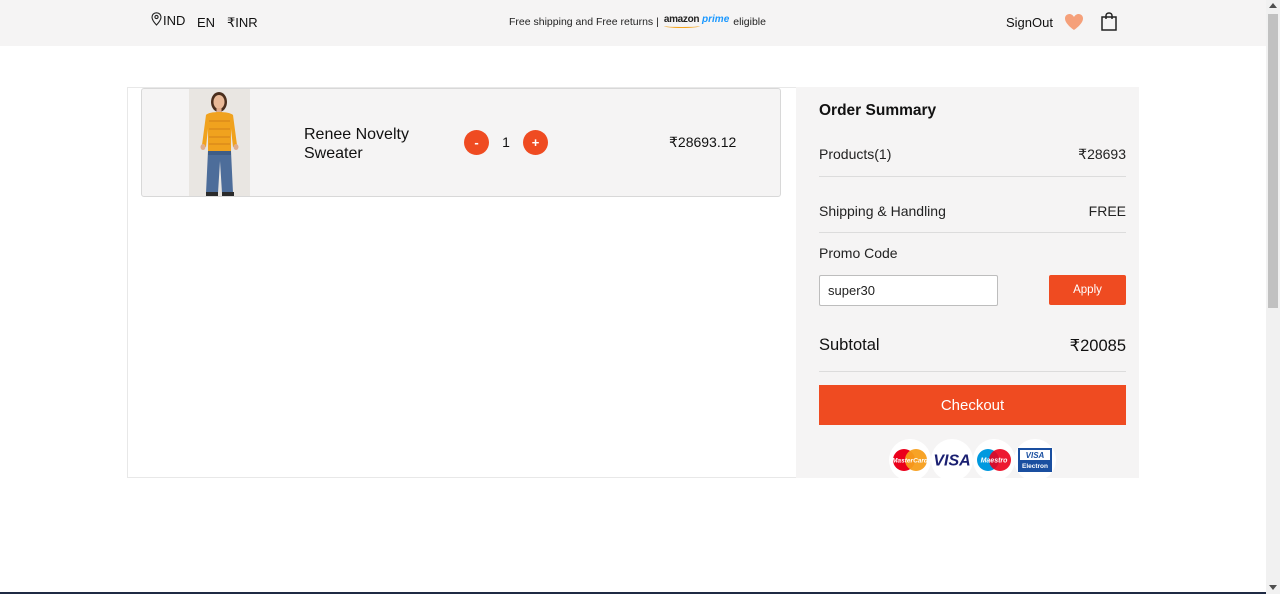  I want to click on scroll-up-arrow-icon, so click(1273, 5).